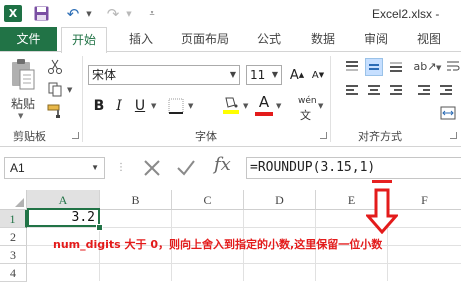 The image size is (461, 282). Describe the element at coordinates (136, 200) in the screenshot. I see `column-header: B` at that location.